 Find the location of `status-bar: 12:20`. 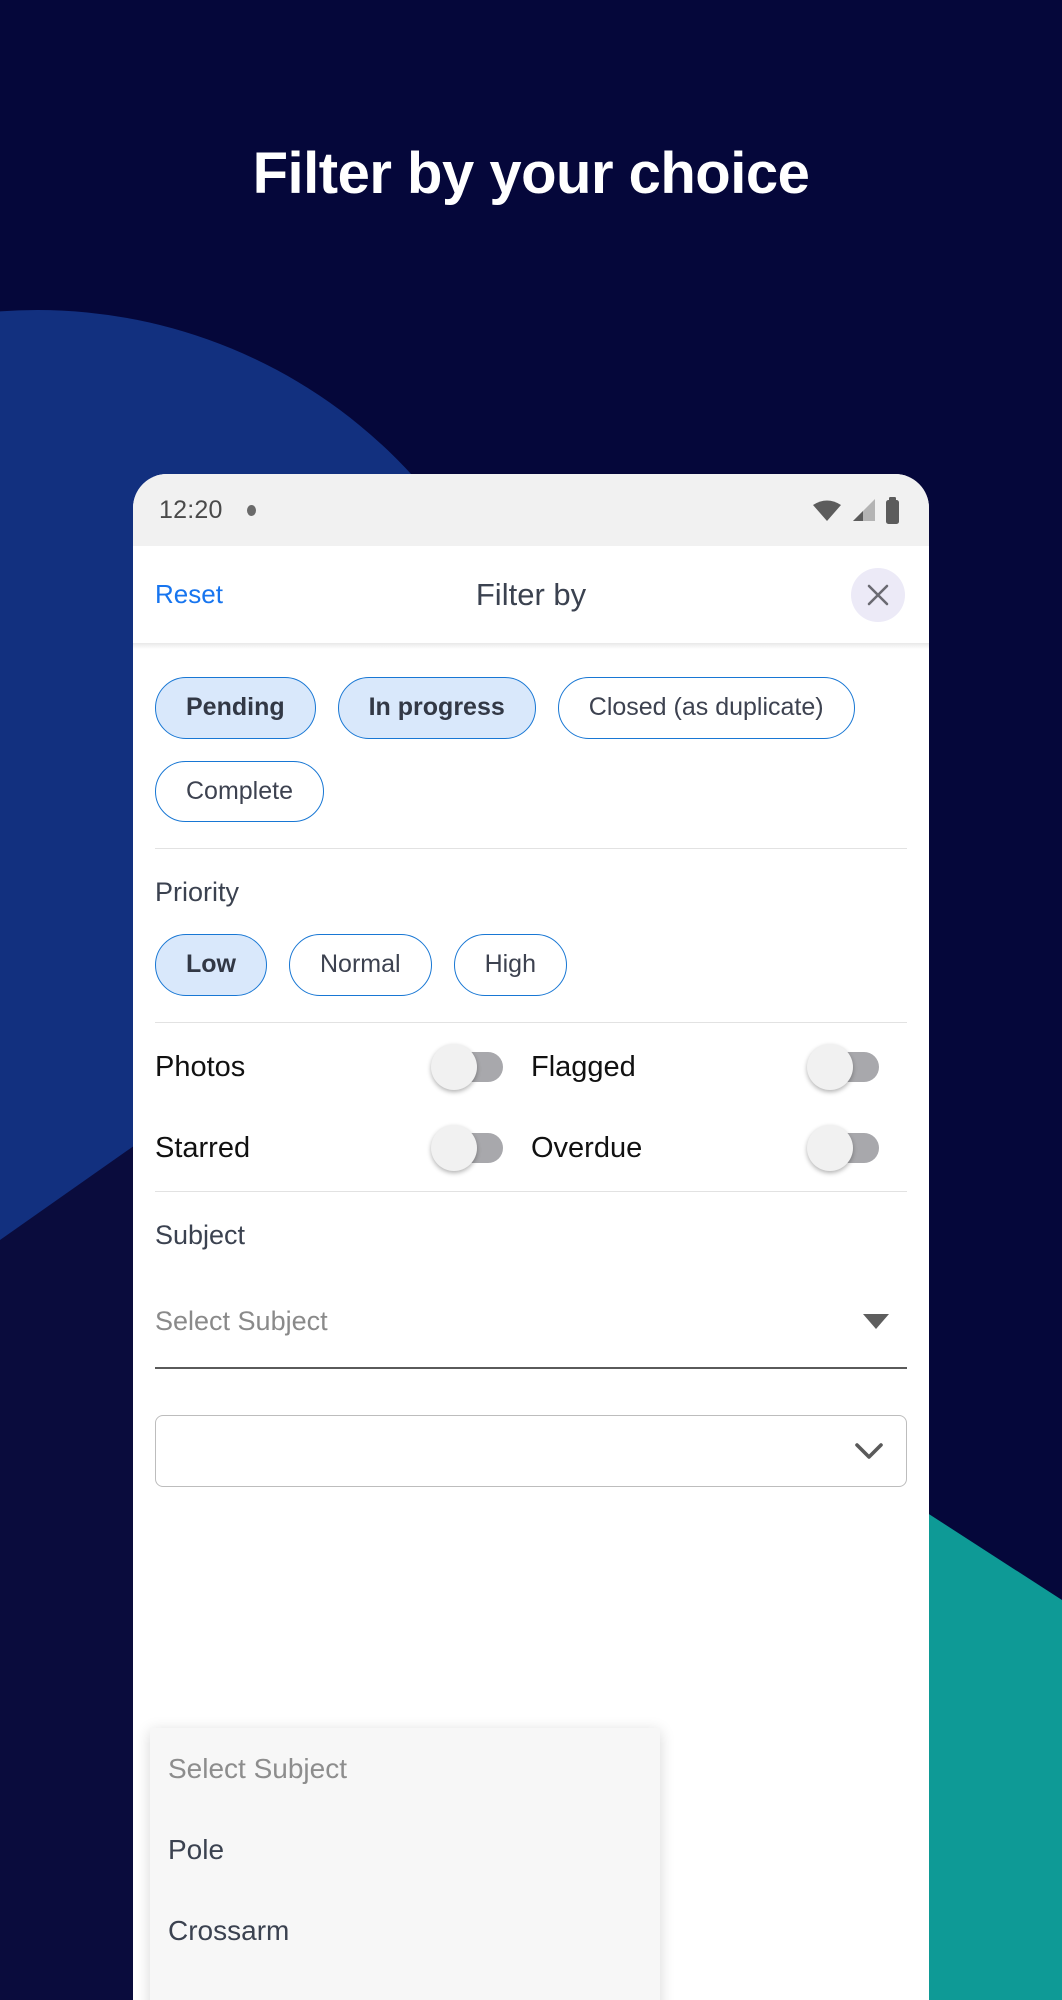

status-bar: 12:20 is located at coordinates (531, 510).